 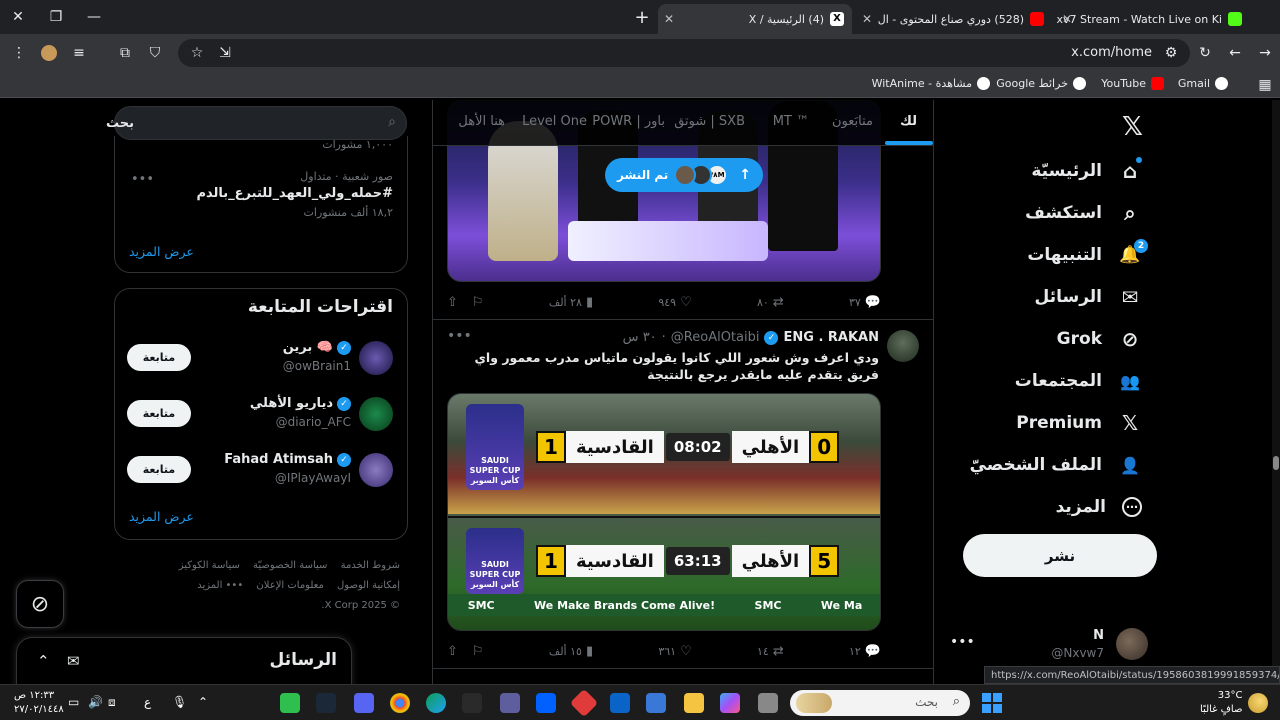 I want to click on edge-icon, so click(x=436, y=703).